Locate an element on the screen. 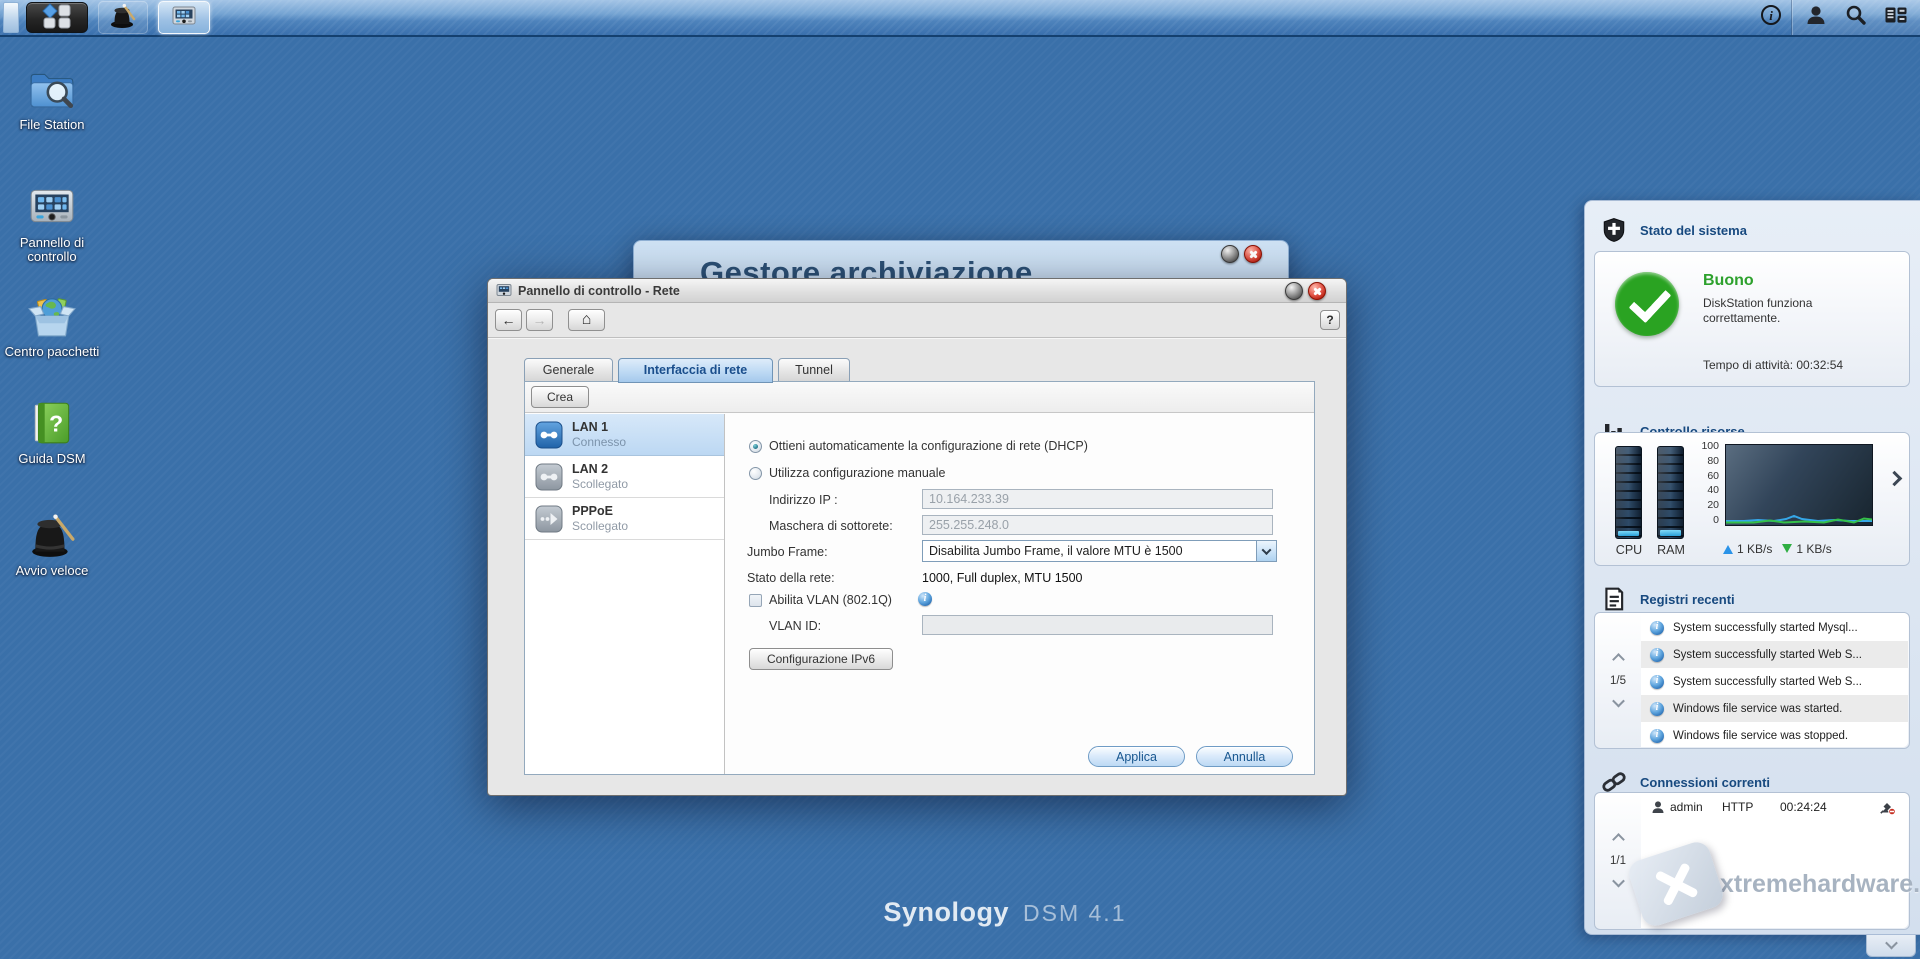 This screenshot has height=959, width=1920. enable-vlan-checkbox is located at coordinates (755, 600).